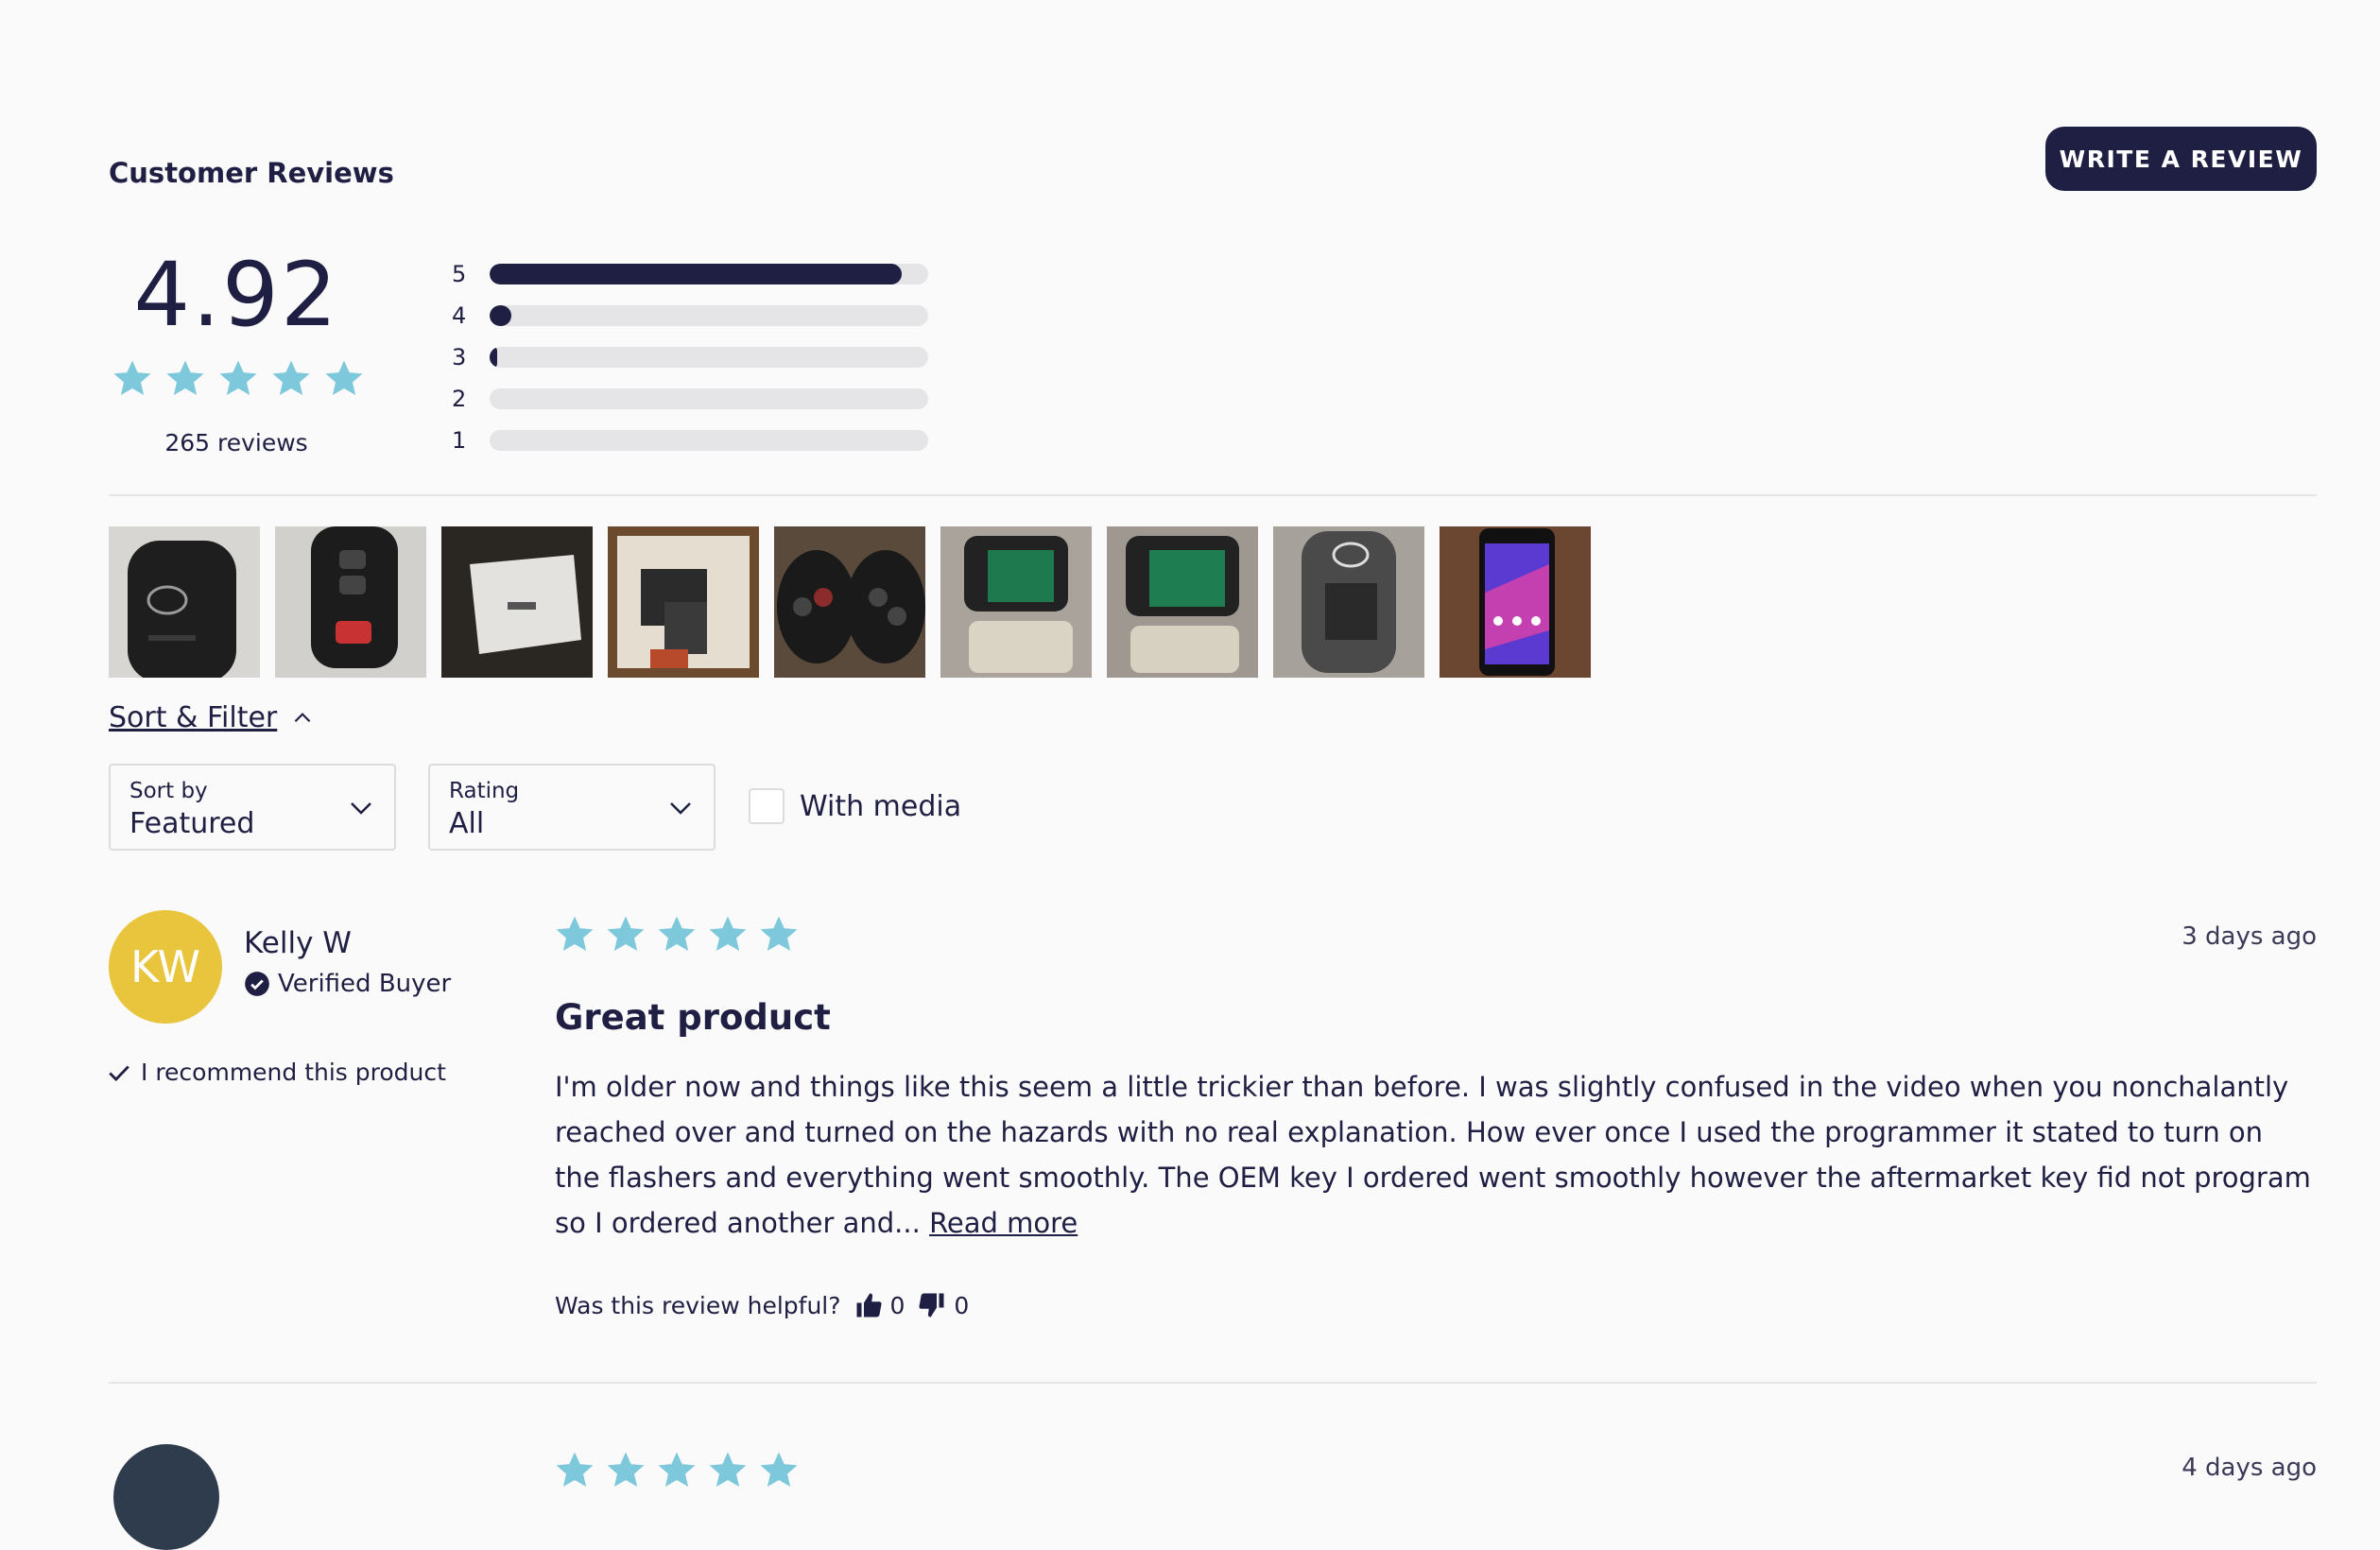 The height and width of the screenshot is (1550, 2380). What do you see at coordinates (236, 442) in the screenshot?
I see `review-count: 265 reviews` at bounding box center [236, 442].